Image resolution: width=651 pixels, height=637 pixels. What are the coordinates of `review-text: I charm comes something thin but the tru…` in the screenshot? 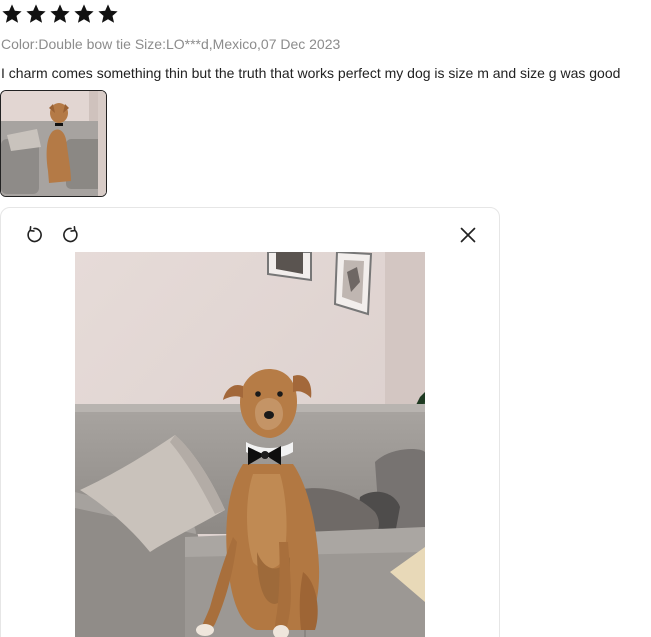 It's located at (311, 73).